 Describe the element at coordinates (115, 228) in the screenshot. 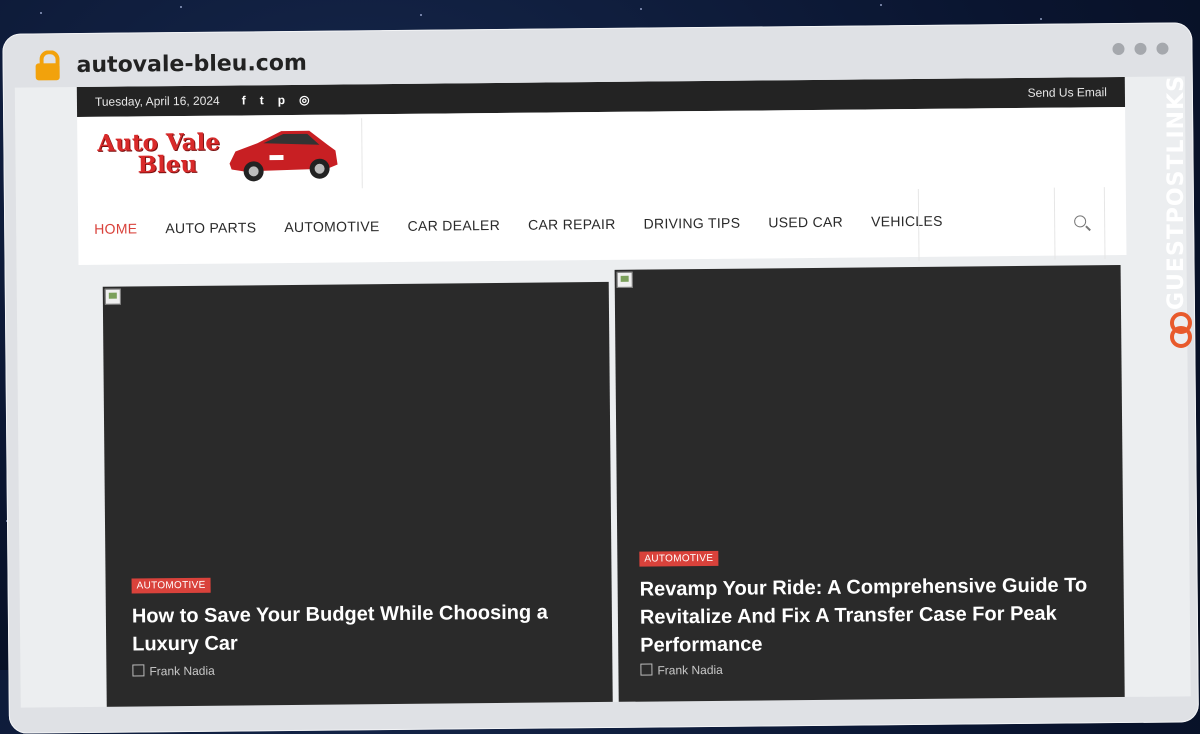

I see `nav-item-home: HOME` at that location.